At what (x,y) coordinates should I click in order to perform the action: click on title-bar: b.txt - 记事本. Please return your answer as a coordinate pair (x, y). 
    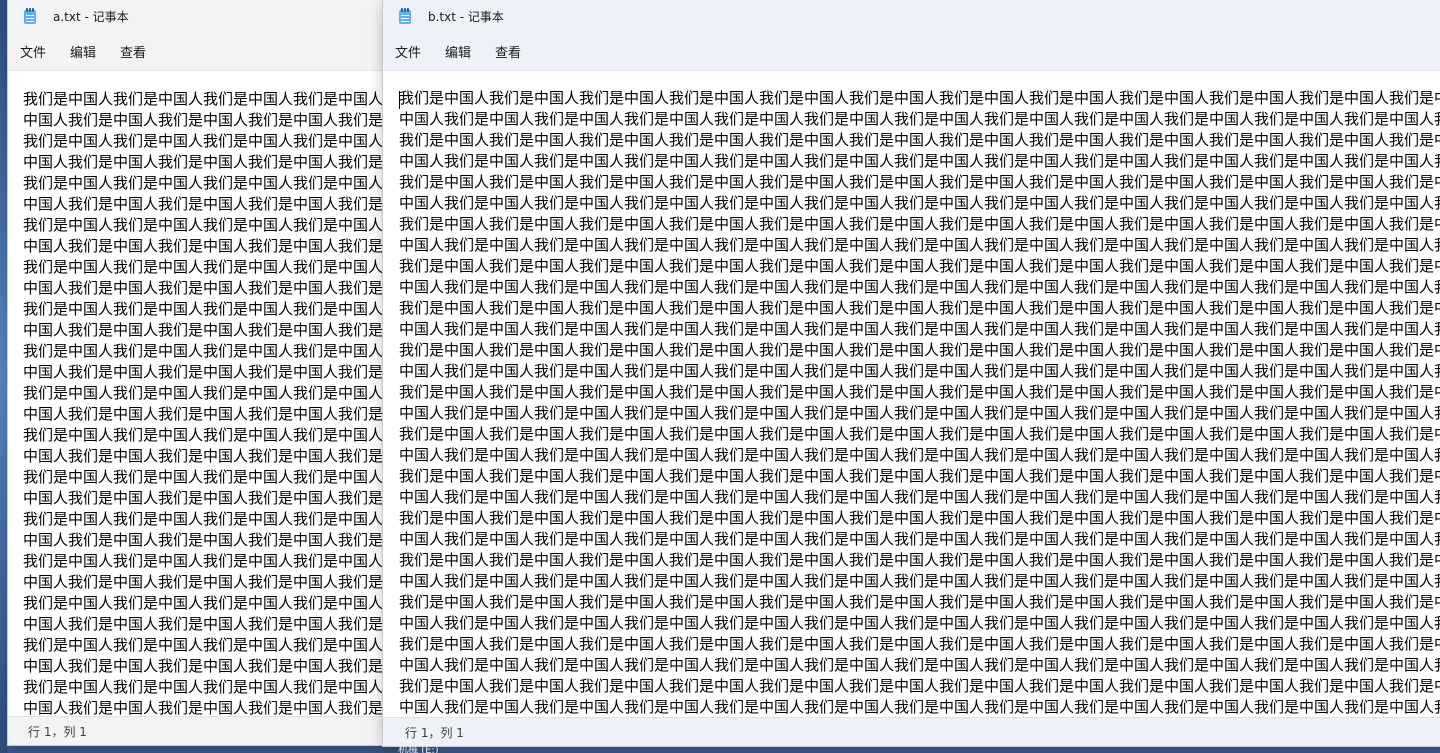
    Looking at the image, I should click on (911, 16).